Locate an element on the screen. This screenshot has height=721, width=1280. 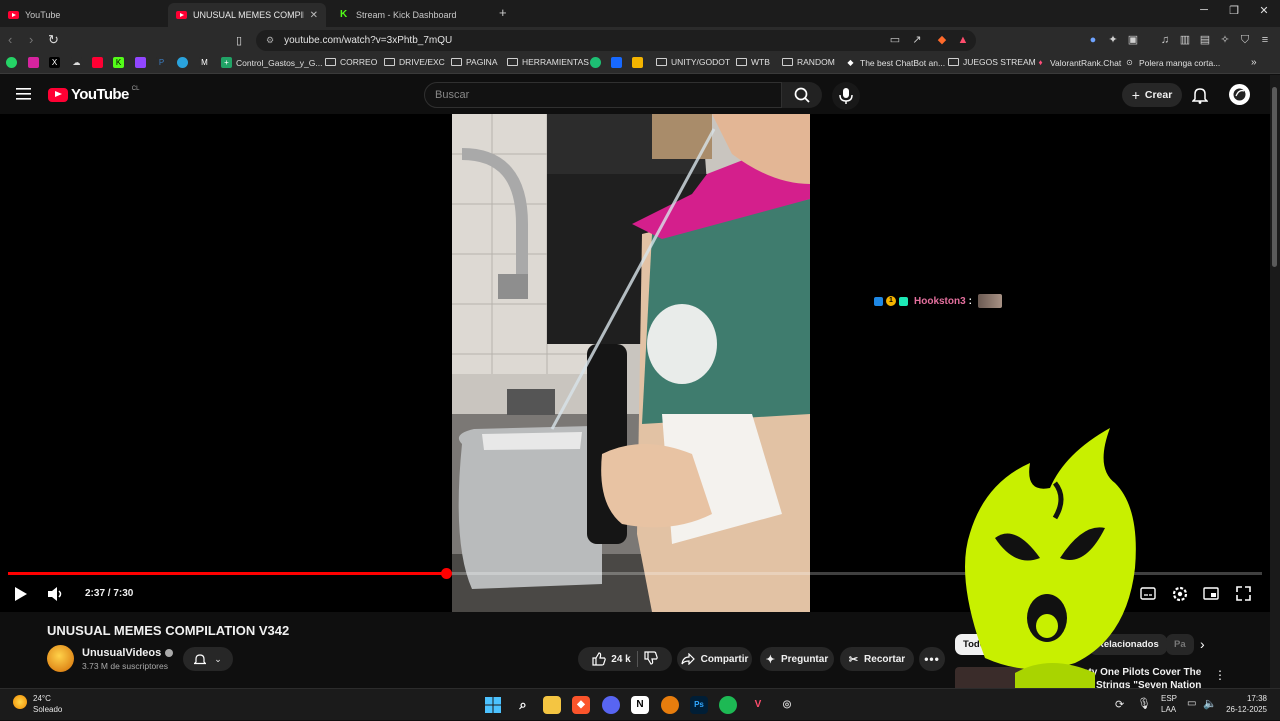
bookmark-pagina: PAGINA is located at coordinates (474, 62).